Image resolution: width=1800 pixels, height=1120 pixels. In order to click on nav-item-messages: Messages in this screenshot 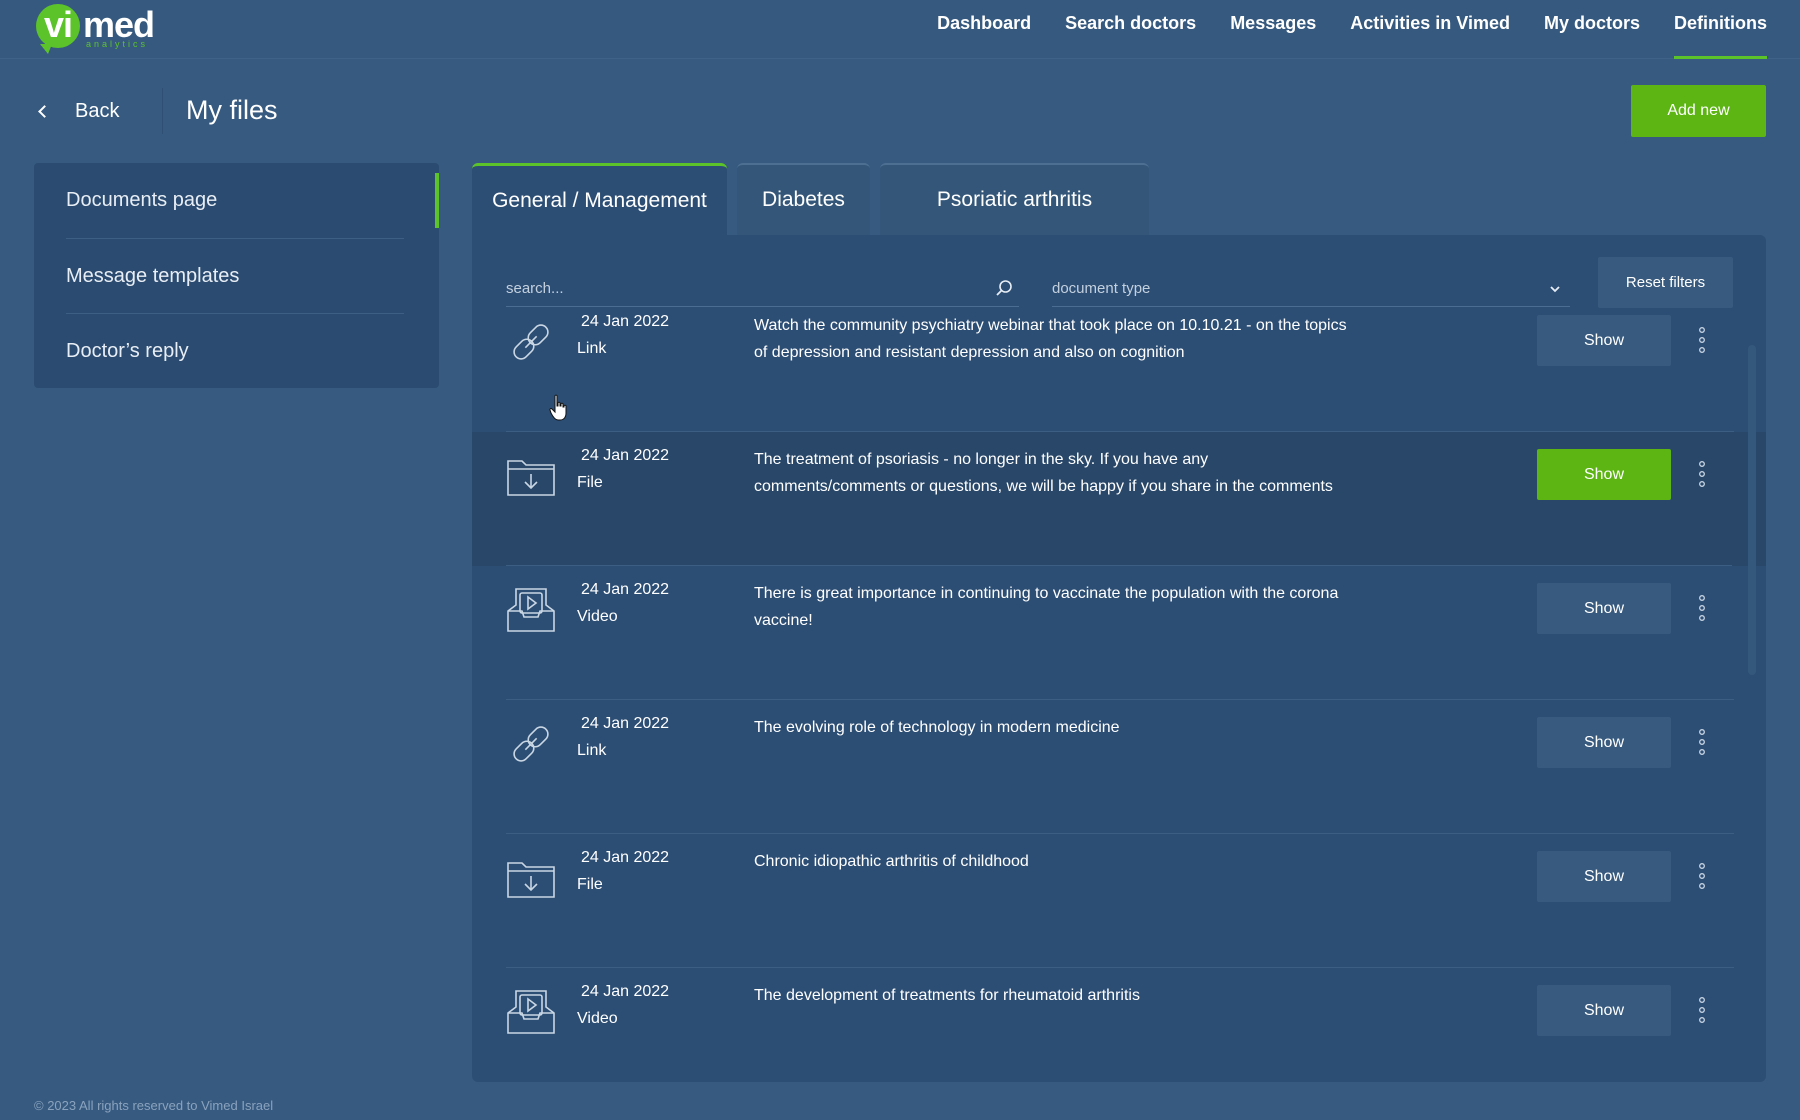, I will do `click(1273, 29)`.